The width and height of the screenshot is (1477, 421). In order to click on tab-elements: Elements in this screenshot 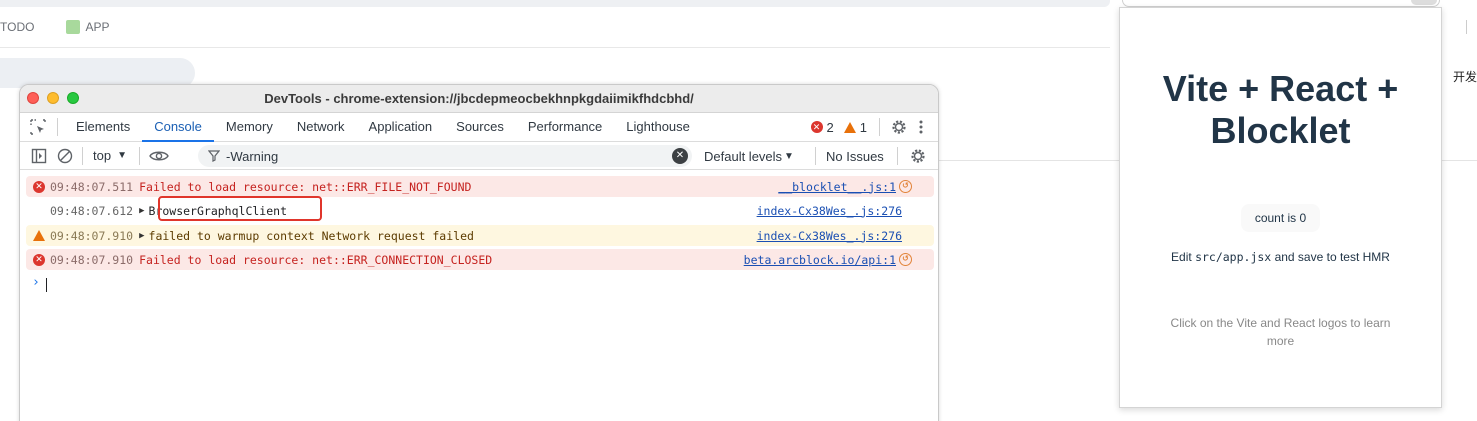, I will do `click(103, 127)`.